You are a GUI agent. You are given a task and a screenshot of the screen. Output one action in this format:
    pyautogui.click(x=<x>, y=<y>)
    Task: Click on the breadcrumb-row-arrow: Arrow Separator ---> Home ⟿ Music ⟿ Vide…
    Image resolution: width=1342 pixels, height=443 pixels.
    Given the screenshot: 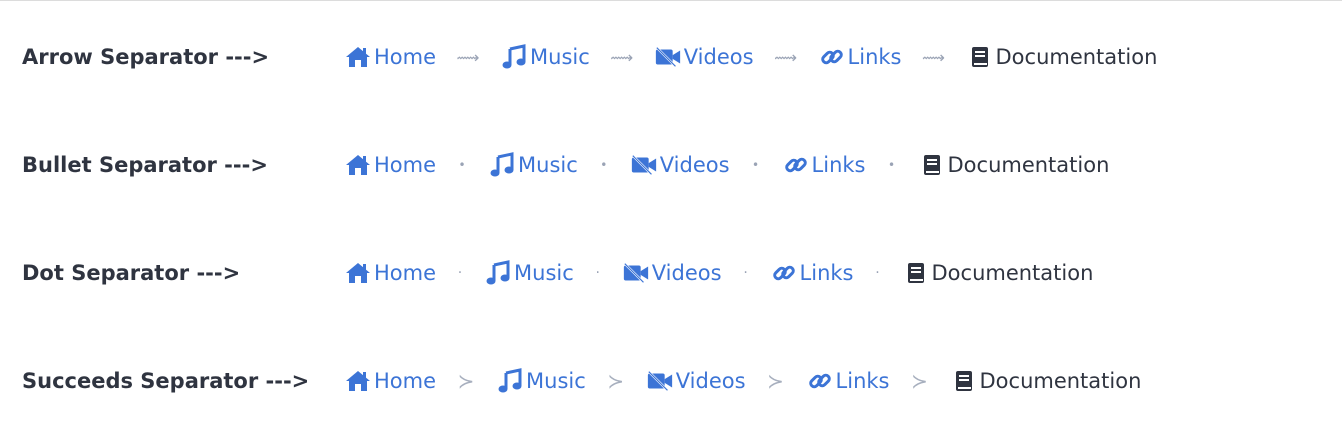 What is the action you would take?
    pyautogui.click(x=671, y=57)
    